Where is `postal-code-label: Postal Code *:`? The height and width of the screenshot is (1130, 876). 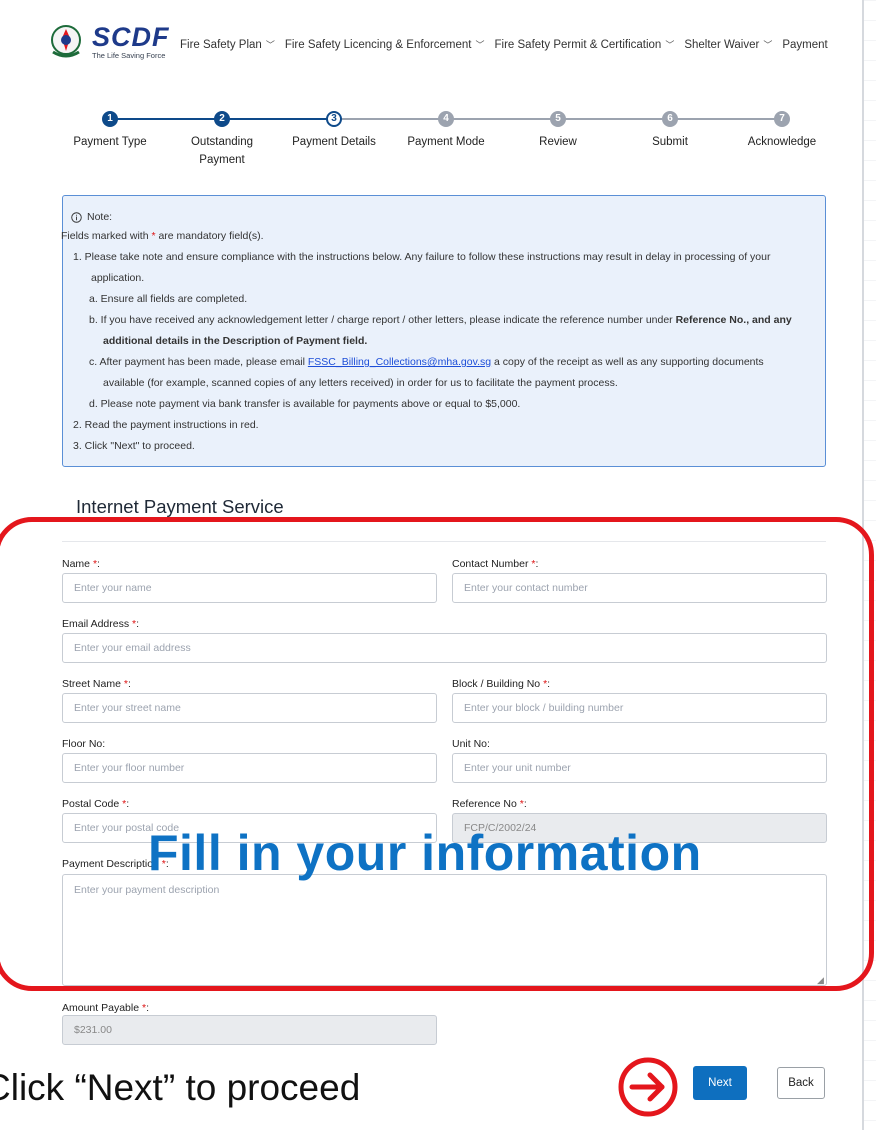
postal-code-label: Postal Code *: is located at coordinates (96, 804).